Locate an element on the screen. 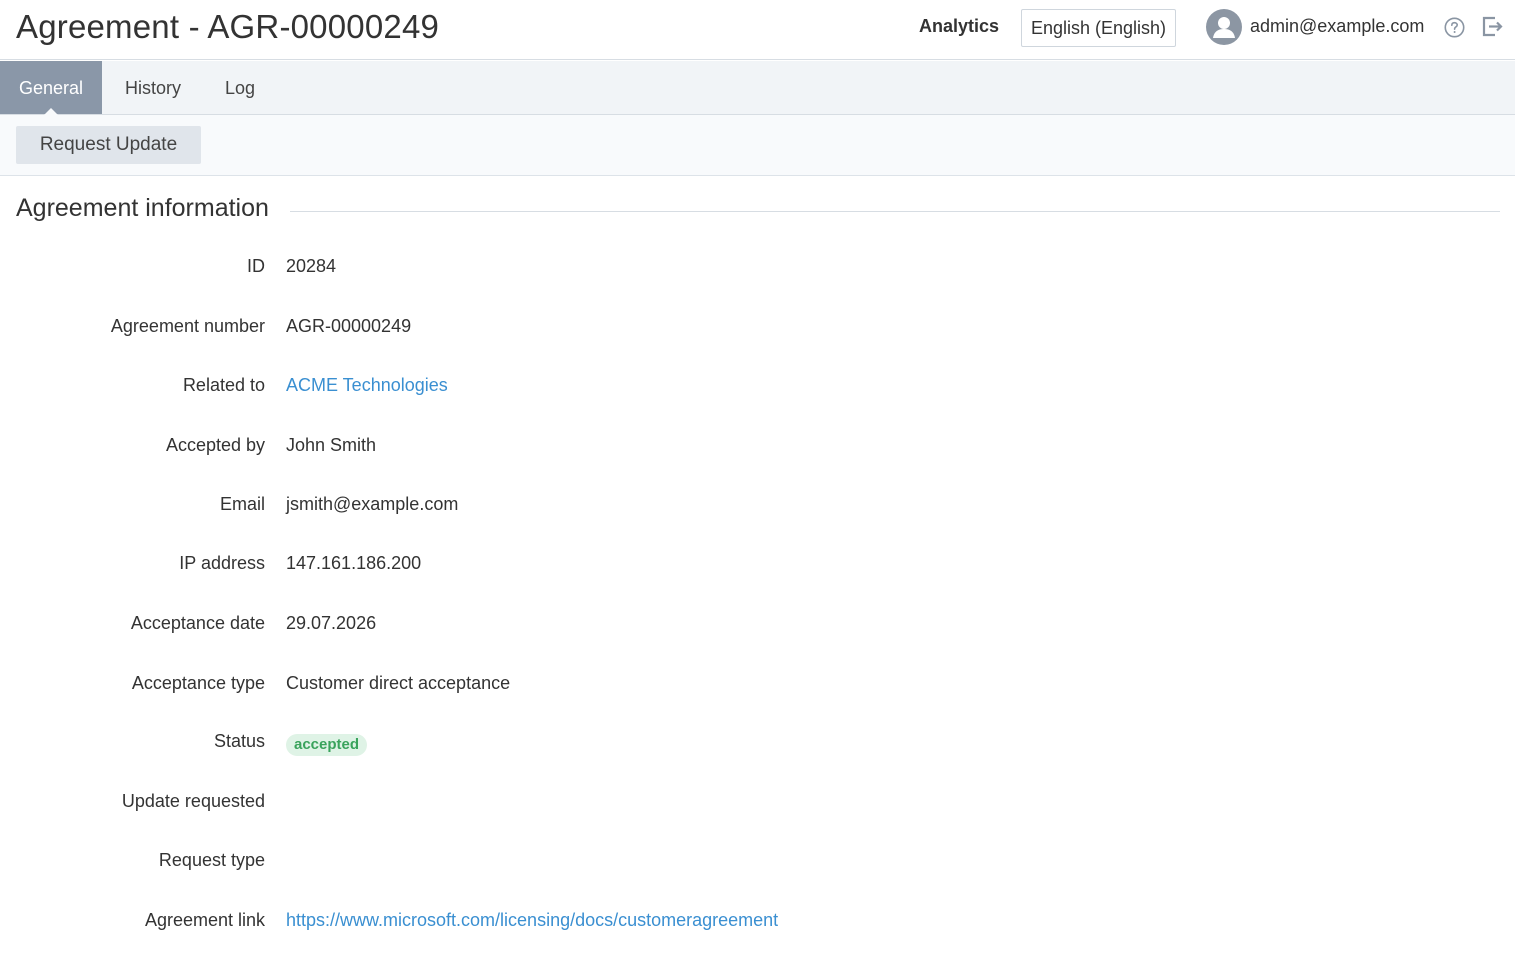 The width and height of the screenshot is (1515, 980). field-label: IP address is located at coordinates (222, 563).